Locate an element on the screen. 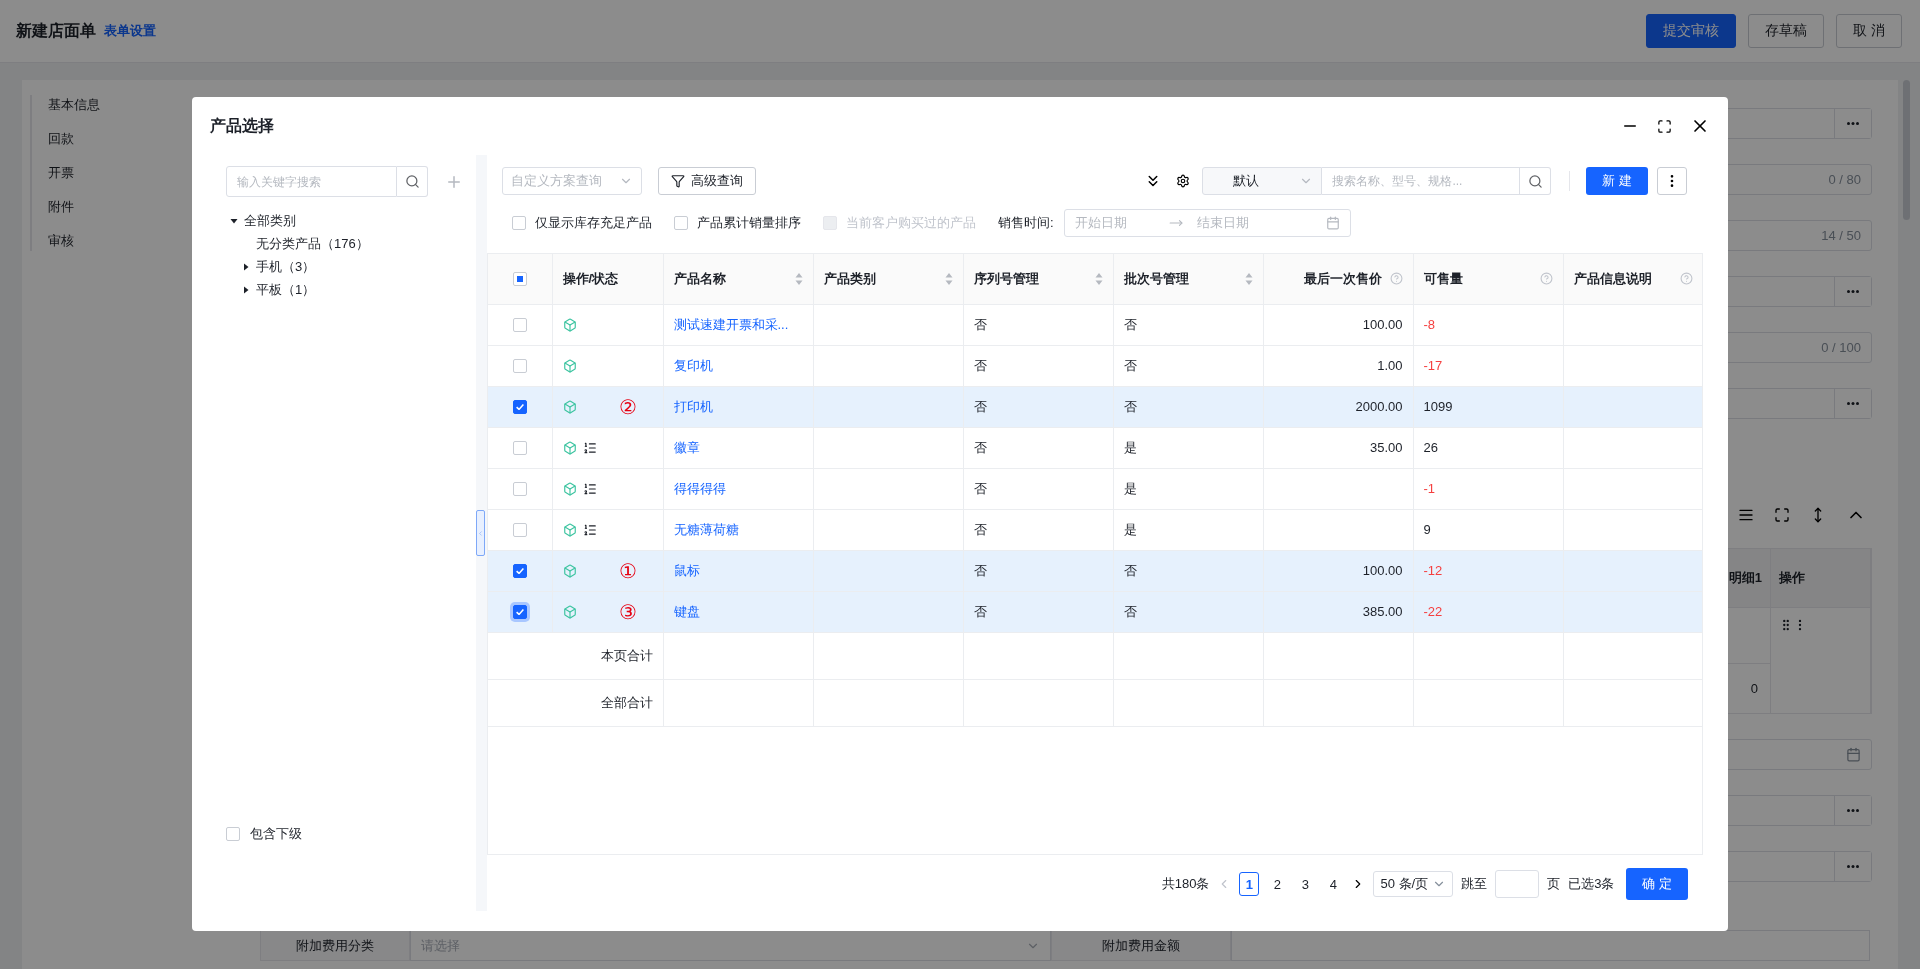 This screenshot has height=969, width=1920. table-cell: -8 is located at coordinates (1429, 324).